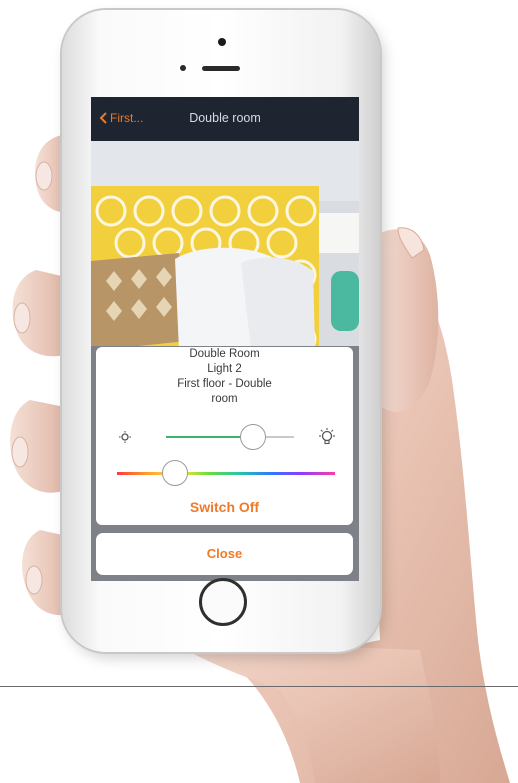 This screenshot has height=783, width=518. What do you see at coordinates (230, 437) in the screenshot?
I see `brightness-slider-track` at bounding box center [230, 437].